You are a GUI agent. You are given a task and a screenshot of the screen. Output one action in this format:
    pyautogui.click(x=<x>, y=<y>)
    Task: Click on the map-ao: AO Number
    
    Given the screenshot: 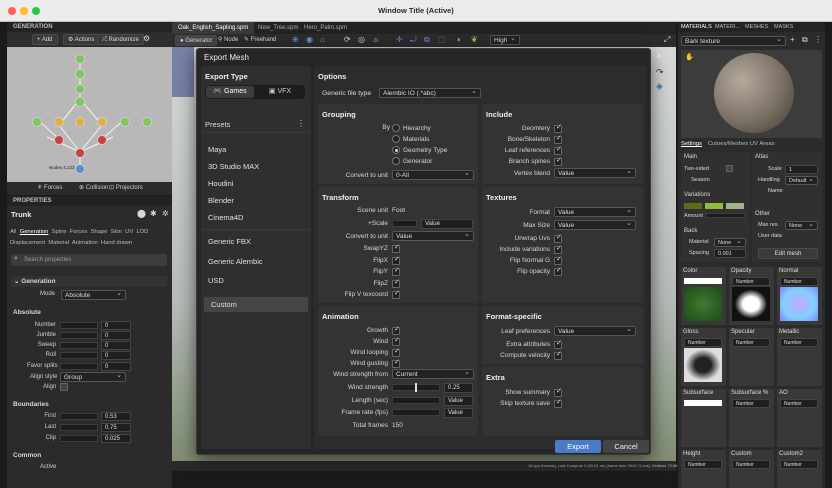 What is the action you would take?
    pyautogui.click(x=799, y=418)
    